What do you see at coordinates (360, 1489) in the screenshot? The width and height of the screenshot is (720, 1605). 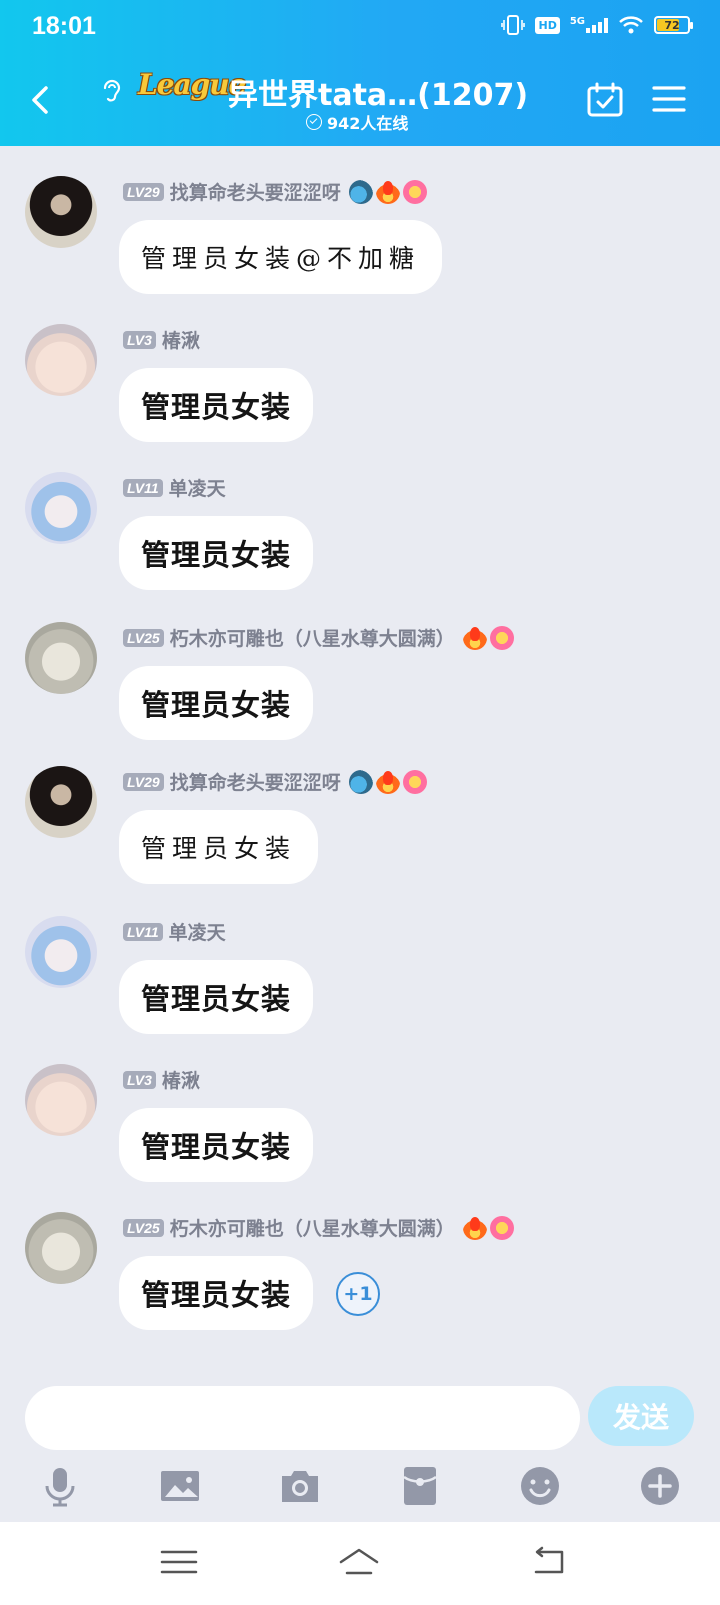 I see `composer-toolbar` at bounding box center [360, 1489].